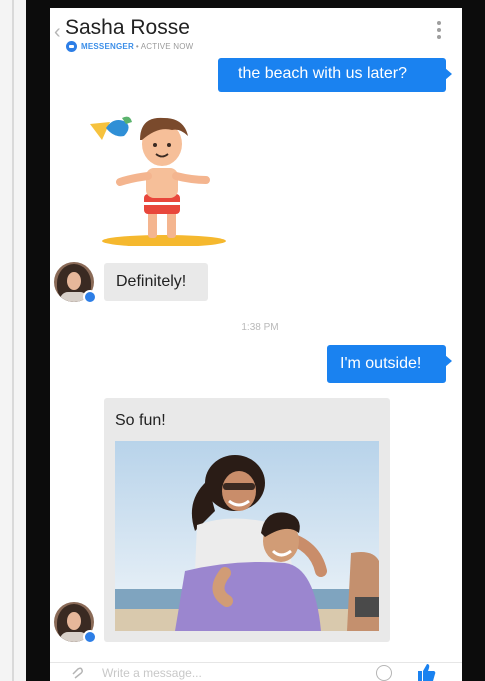 The image size is (485, 681). Describe the element at coordinates (191, 178) in the screenshot. I see `surfer-arm-right` at that location.